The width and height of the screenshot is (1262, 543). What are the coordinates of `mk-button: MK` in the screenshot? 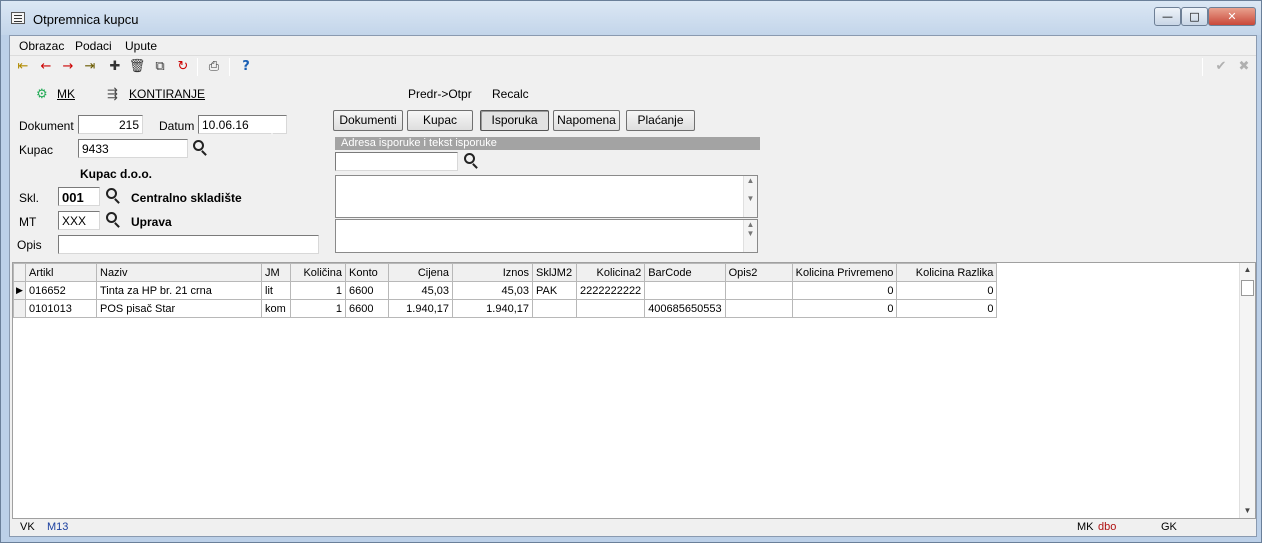 It's located at (66, 94).